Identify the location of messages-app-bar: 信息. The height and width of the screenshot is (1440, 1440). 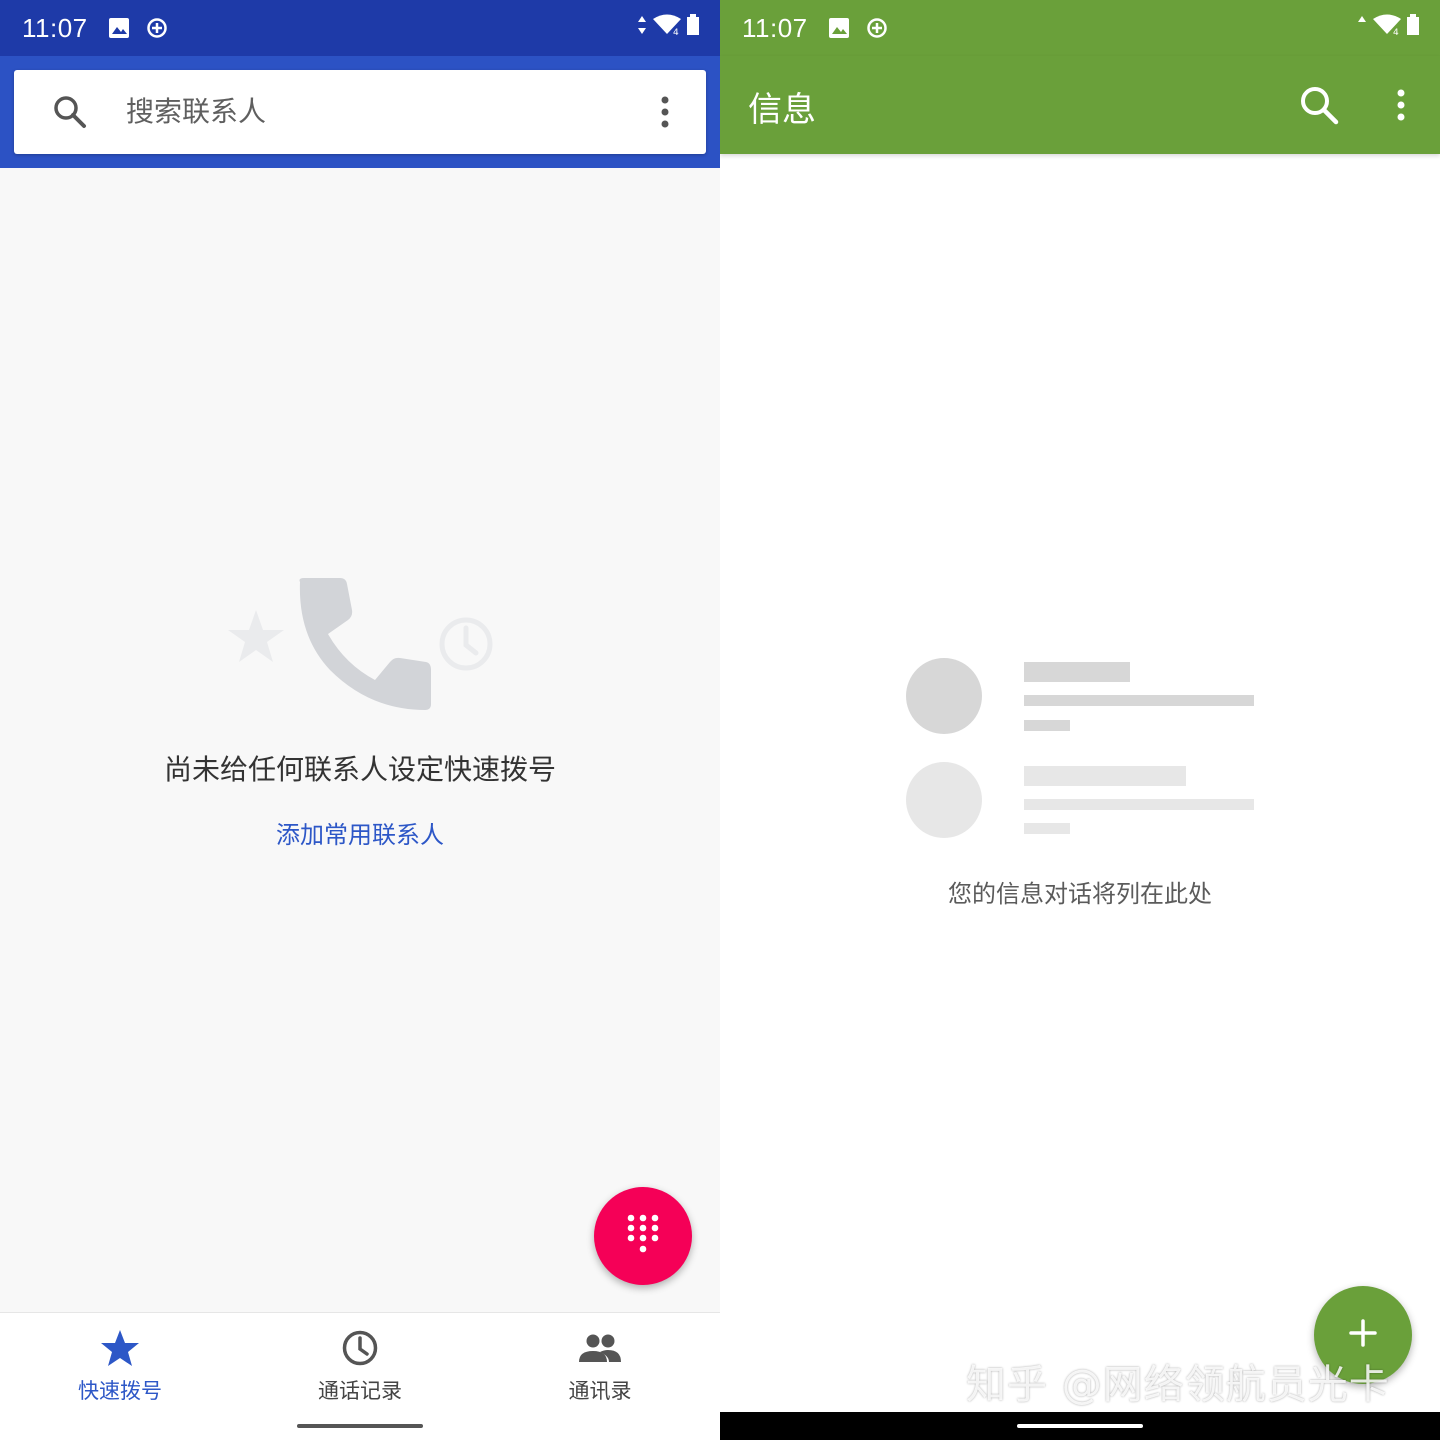
(1080, 105).